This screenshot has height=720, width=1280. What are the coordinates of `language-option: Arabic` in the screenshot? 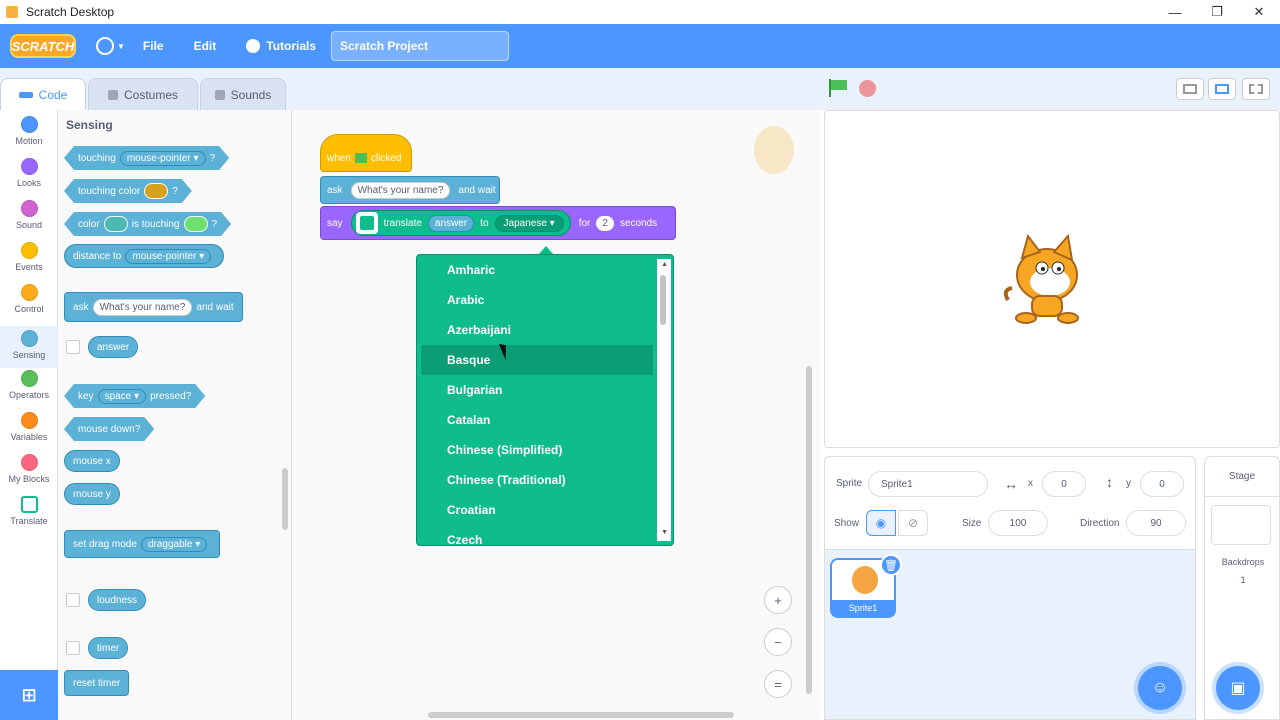 It's located at (537, 300).